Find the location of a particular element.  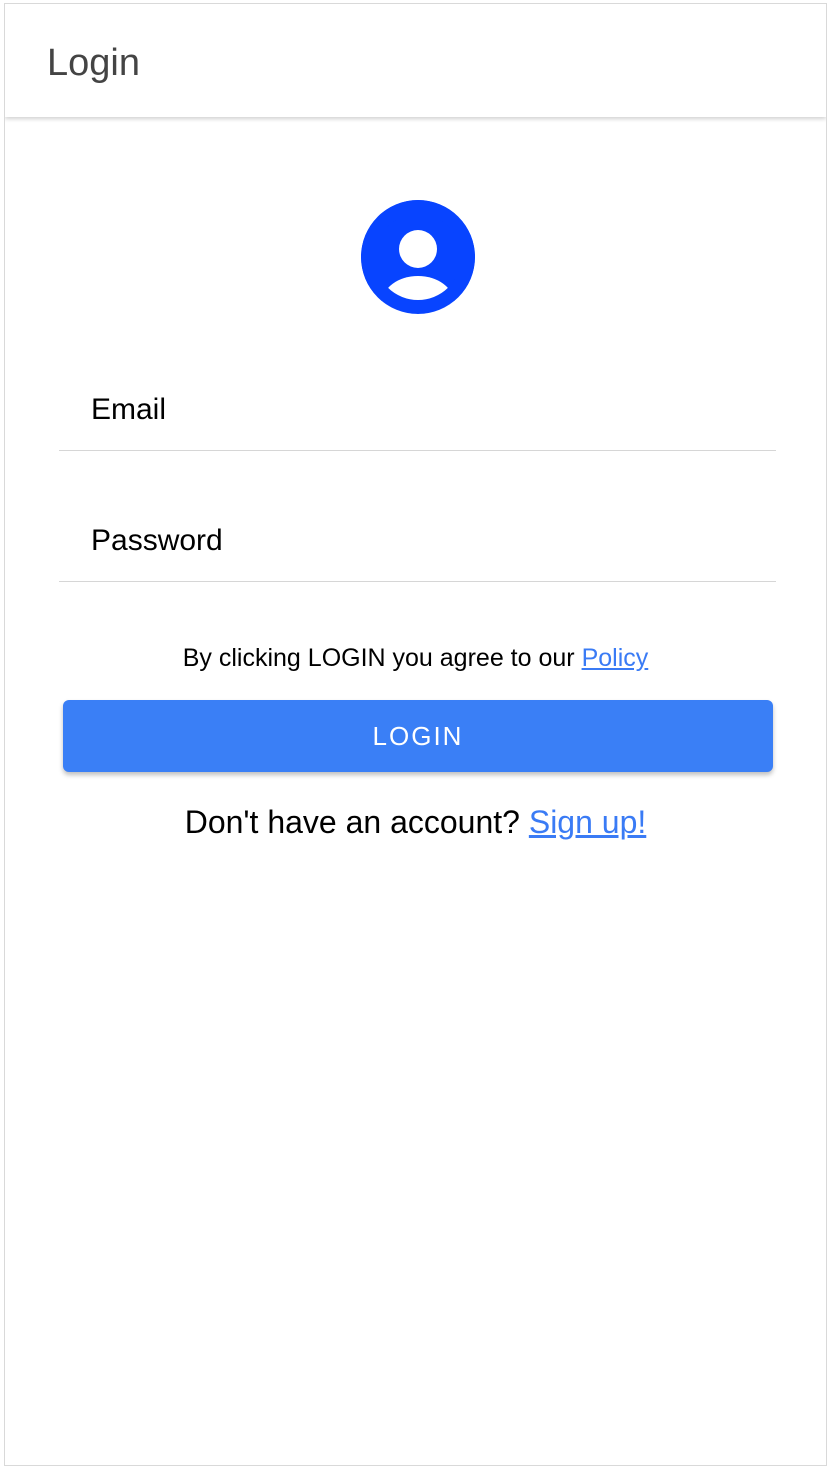

signup-link: Sign up! is located at coordinates (587, 822).